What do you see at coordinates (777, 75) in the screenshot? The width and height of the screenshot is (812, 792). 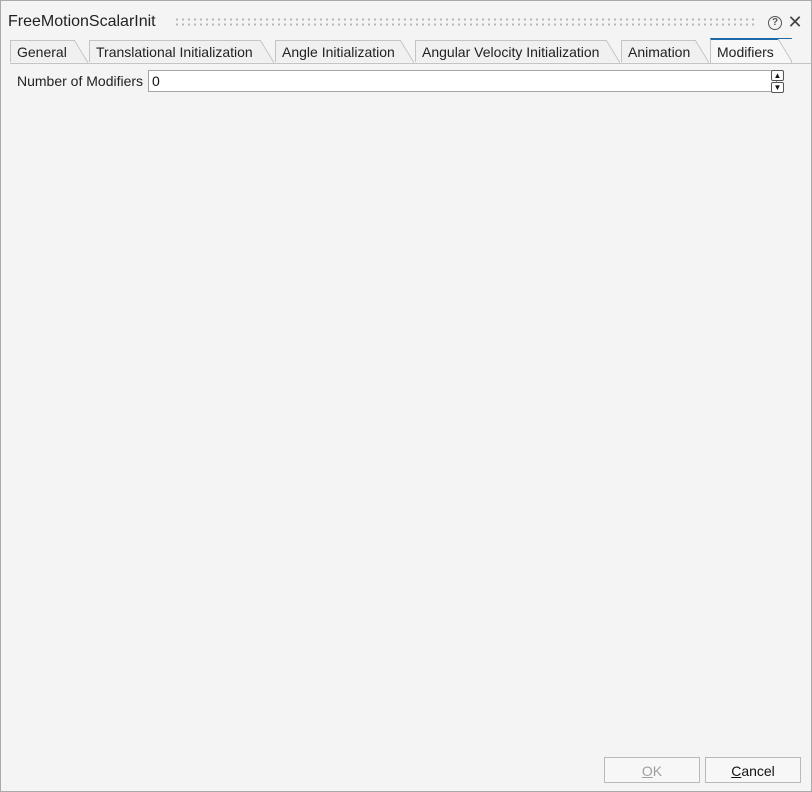 I see `spin-up-icon: ▲` at bounding box center [777, 75].